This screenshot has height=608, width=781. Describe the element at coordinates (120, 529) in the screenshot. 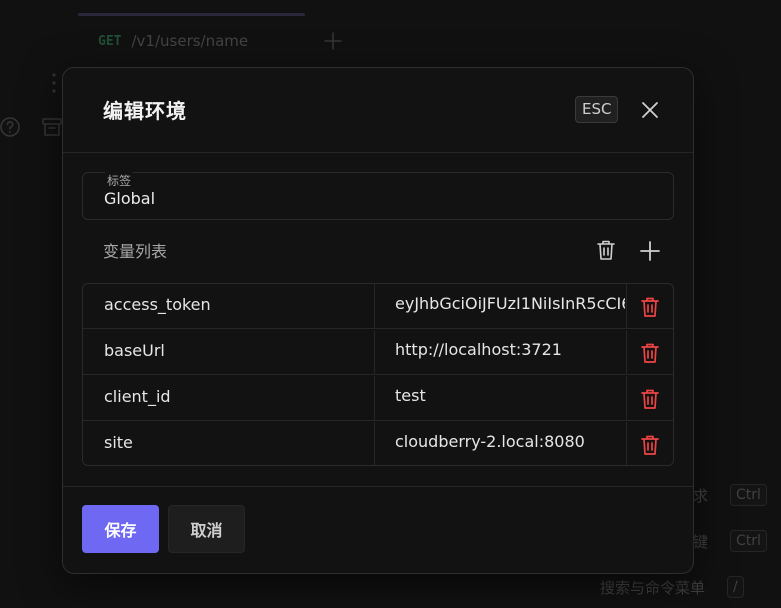

I see `save-button: 保存` at that location.